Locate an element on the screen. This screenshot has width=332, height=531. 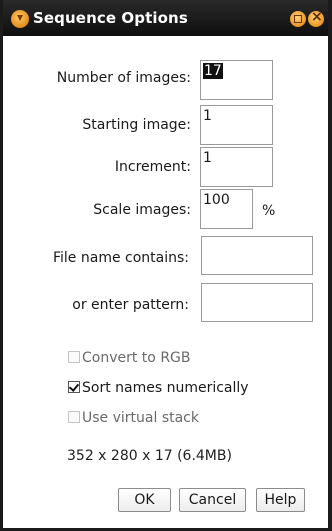
virtual-stack-option: Use virtual stack is located at coordinates (133, 418).